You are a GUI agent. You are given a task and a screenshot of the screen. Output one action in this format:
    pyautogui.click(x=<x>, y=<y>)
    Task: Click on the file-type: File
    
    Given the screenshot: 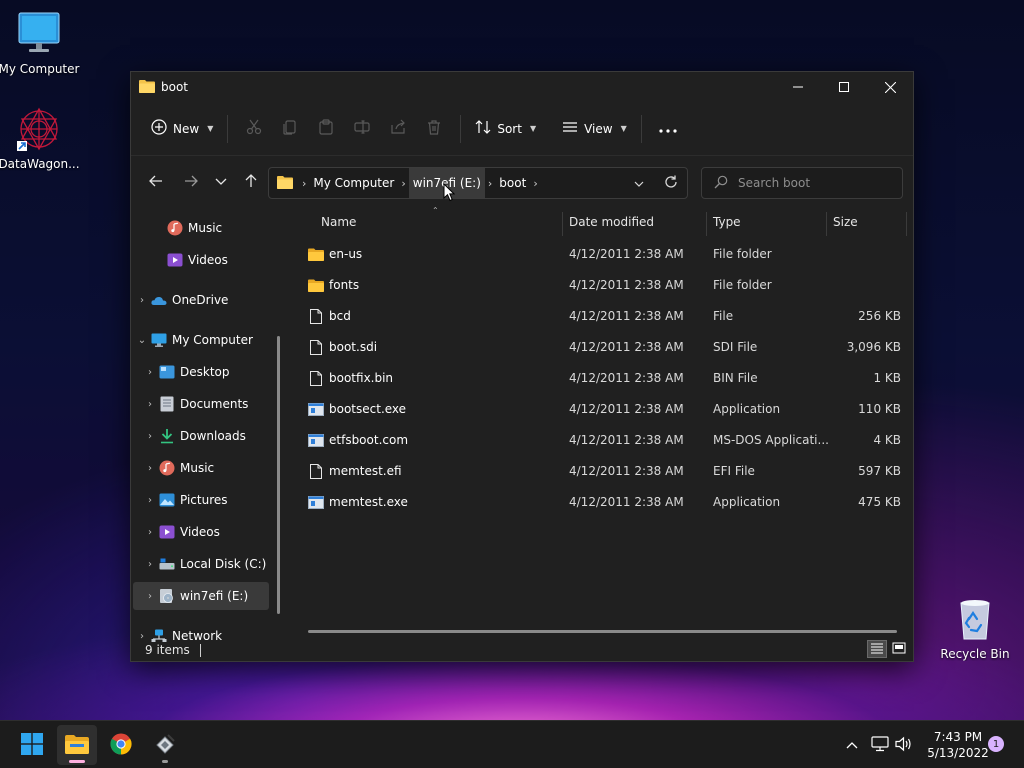 What is the action you would take?
    pyautogui.click(x=723, y=316)
    